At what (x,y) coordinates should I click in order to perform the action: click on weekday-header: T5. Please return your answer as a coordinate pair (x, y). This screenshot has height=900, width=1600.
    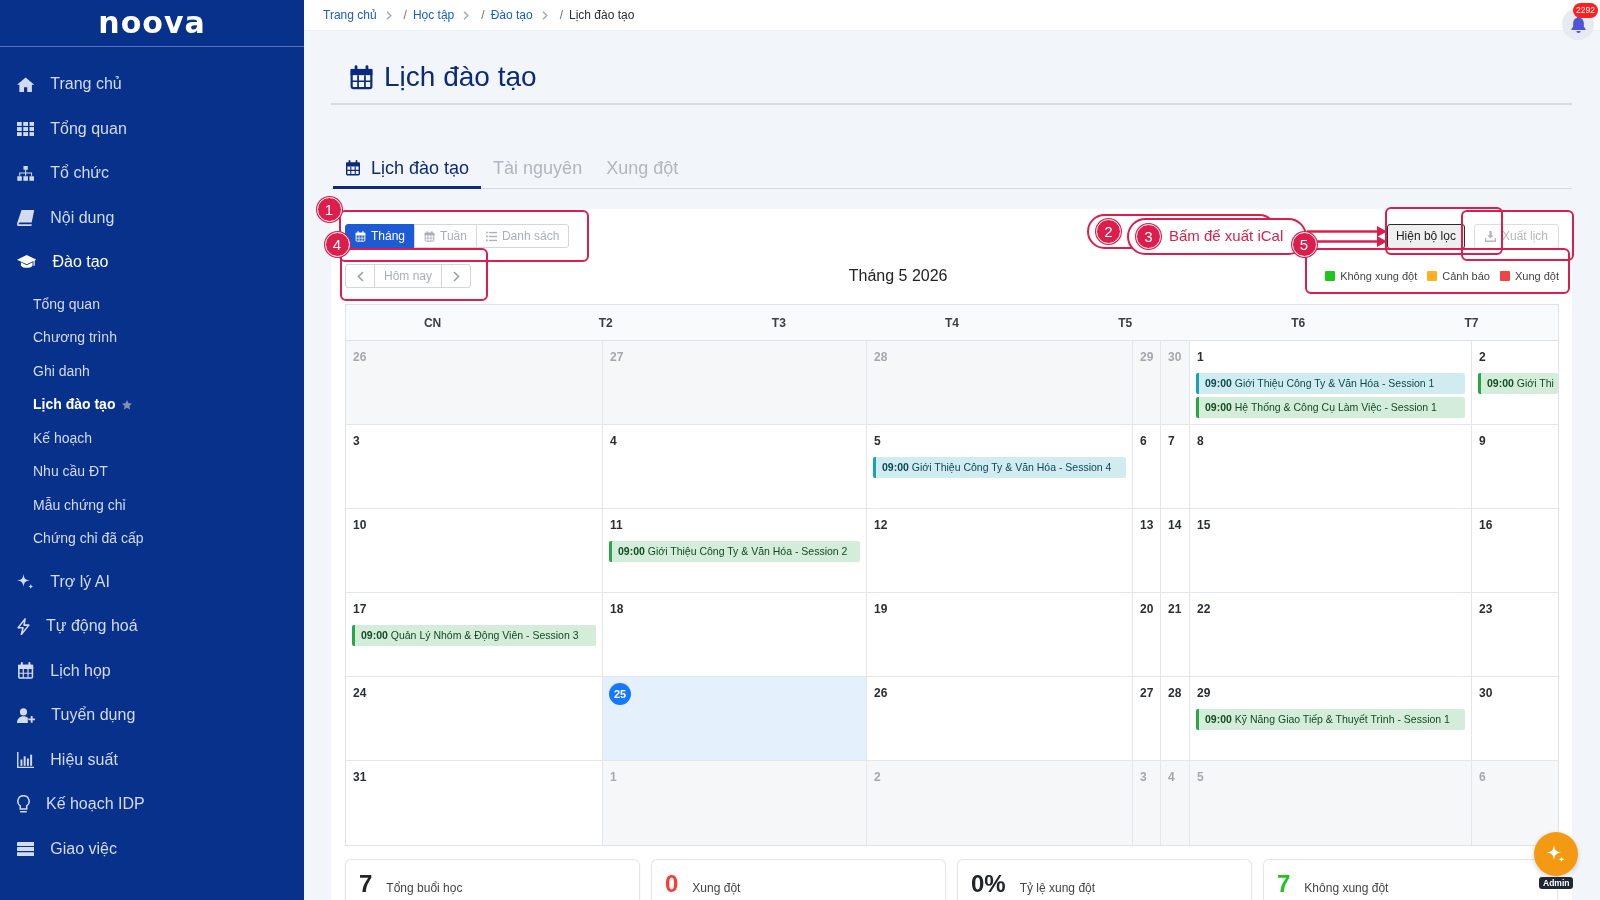
    Looking at the image, I should click on (1125, 323).